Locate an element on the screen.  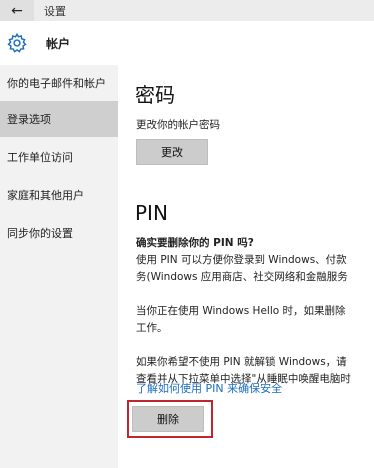
page-header: 帐户 is located at coordinates (187, 43).